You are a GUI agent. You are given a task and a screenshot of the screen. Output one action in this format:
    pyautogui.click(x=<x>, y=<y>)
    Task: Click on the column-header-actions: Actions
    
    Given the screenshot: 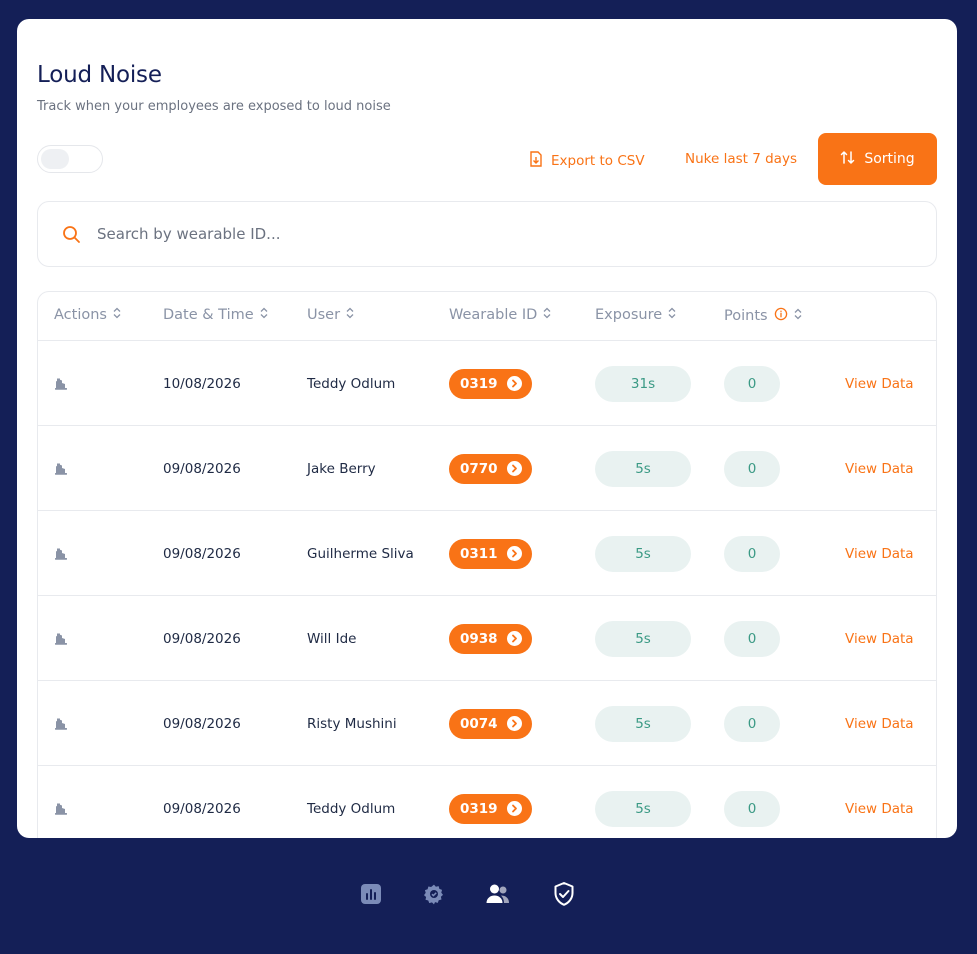 What is the action you would take?
    pyautogui.click(x=87, y=315)
    